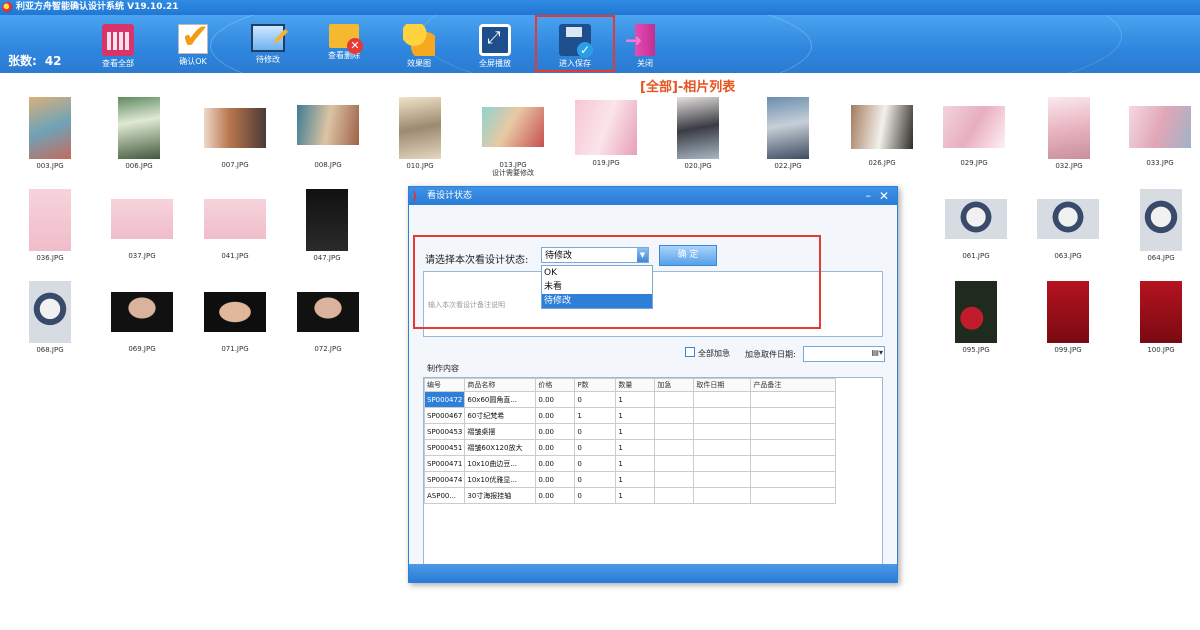 This screenshot has height=630, width=1200. What do you see at coordinates (597, 301) in the screenshot?
I see `state-option-pending-edit: 待修改` at bounding box center [597, 301].